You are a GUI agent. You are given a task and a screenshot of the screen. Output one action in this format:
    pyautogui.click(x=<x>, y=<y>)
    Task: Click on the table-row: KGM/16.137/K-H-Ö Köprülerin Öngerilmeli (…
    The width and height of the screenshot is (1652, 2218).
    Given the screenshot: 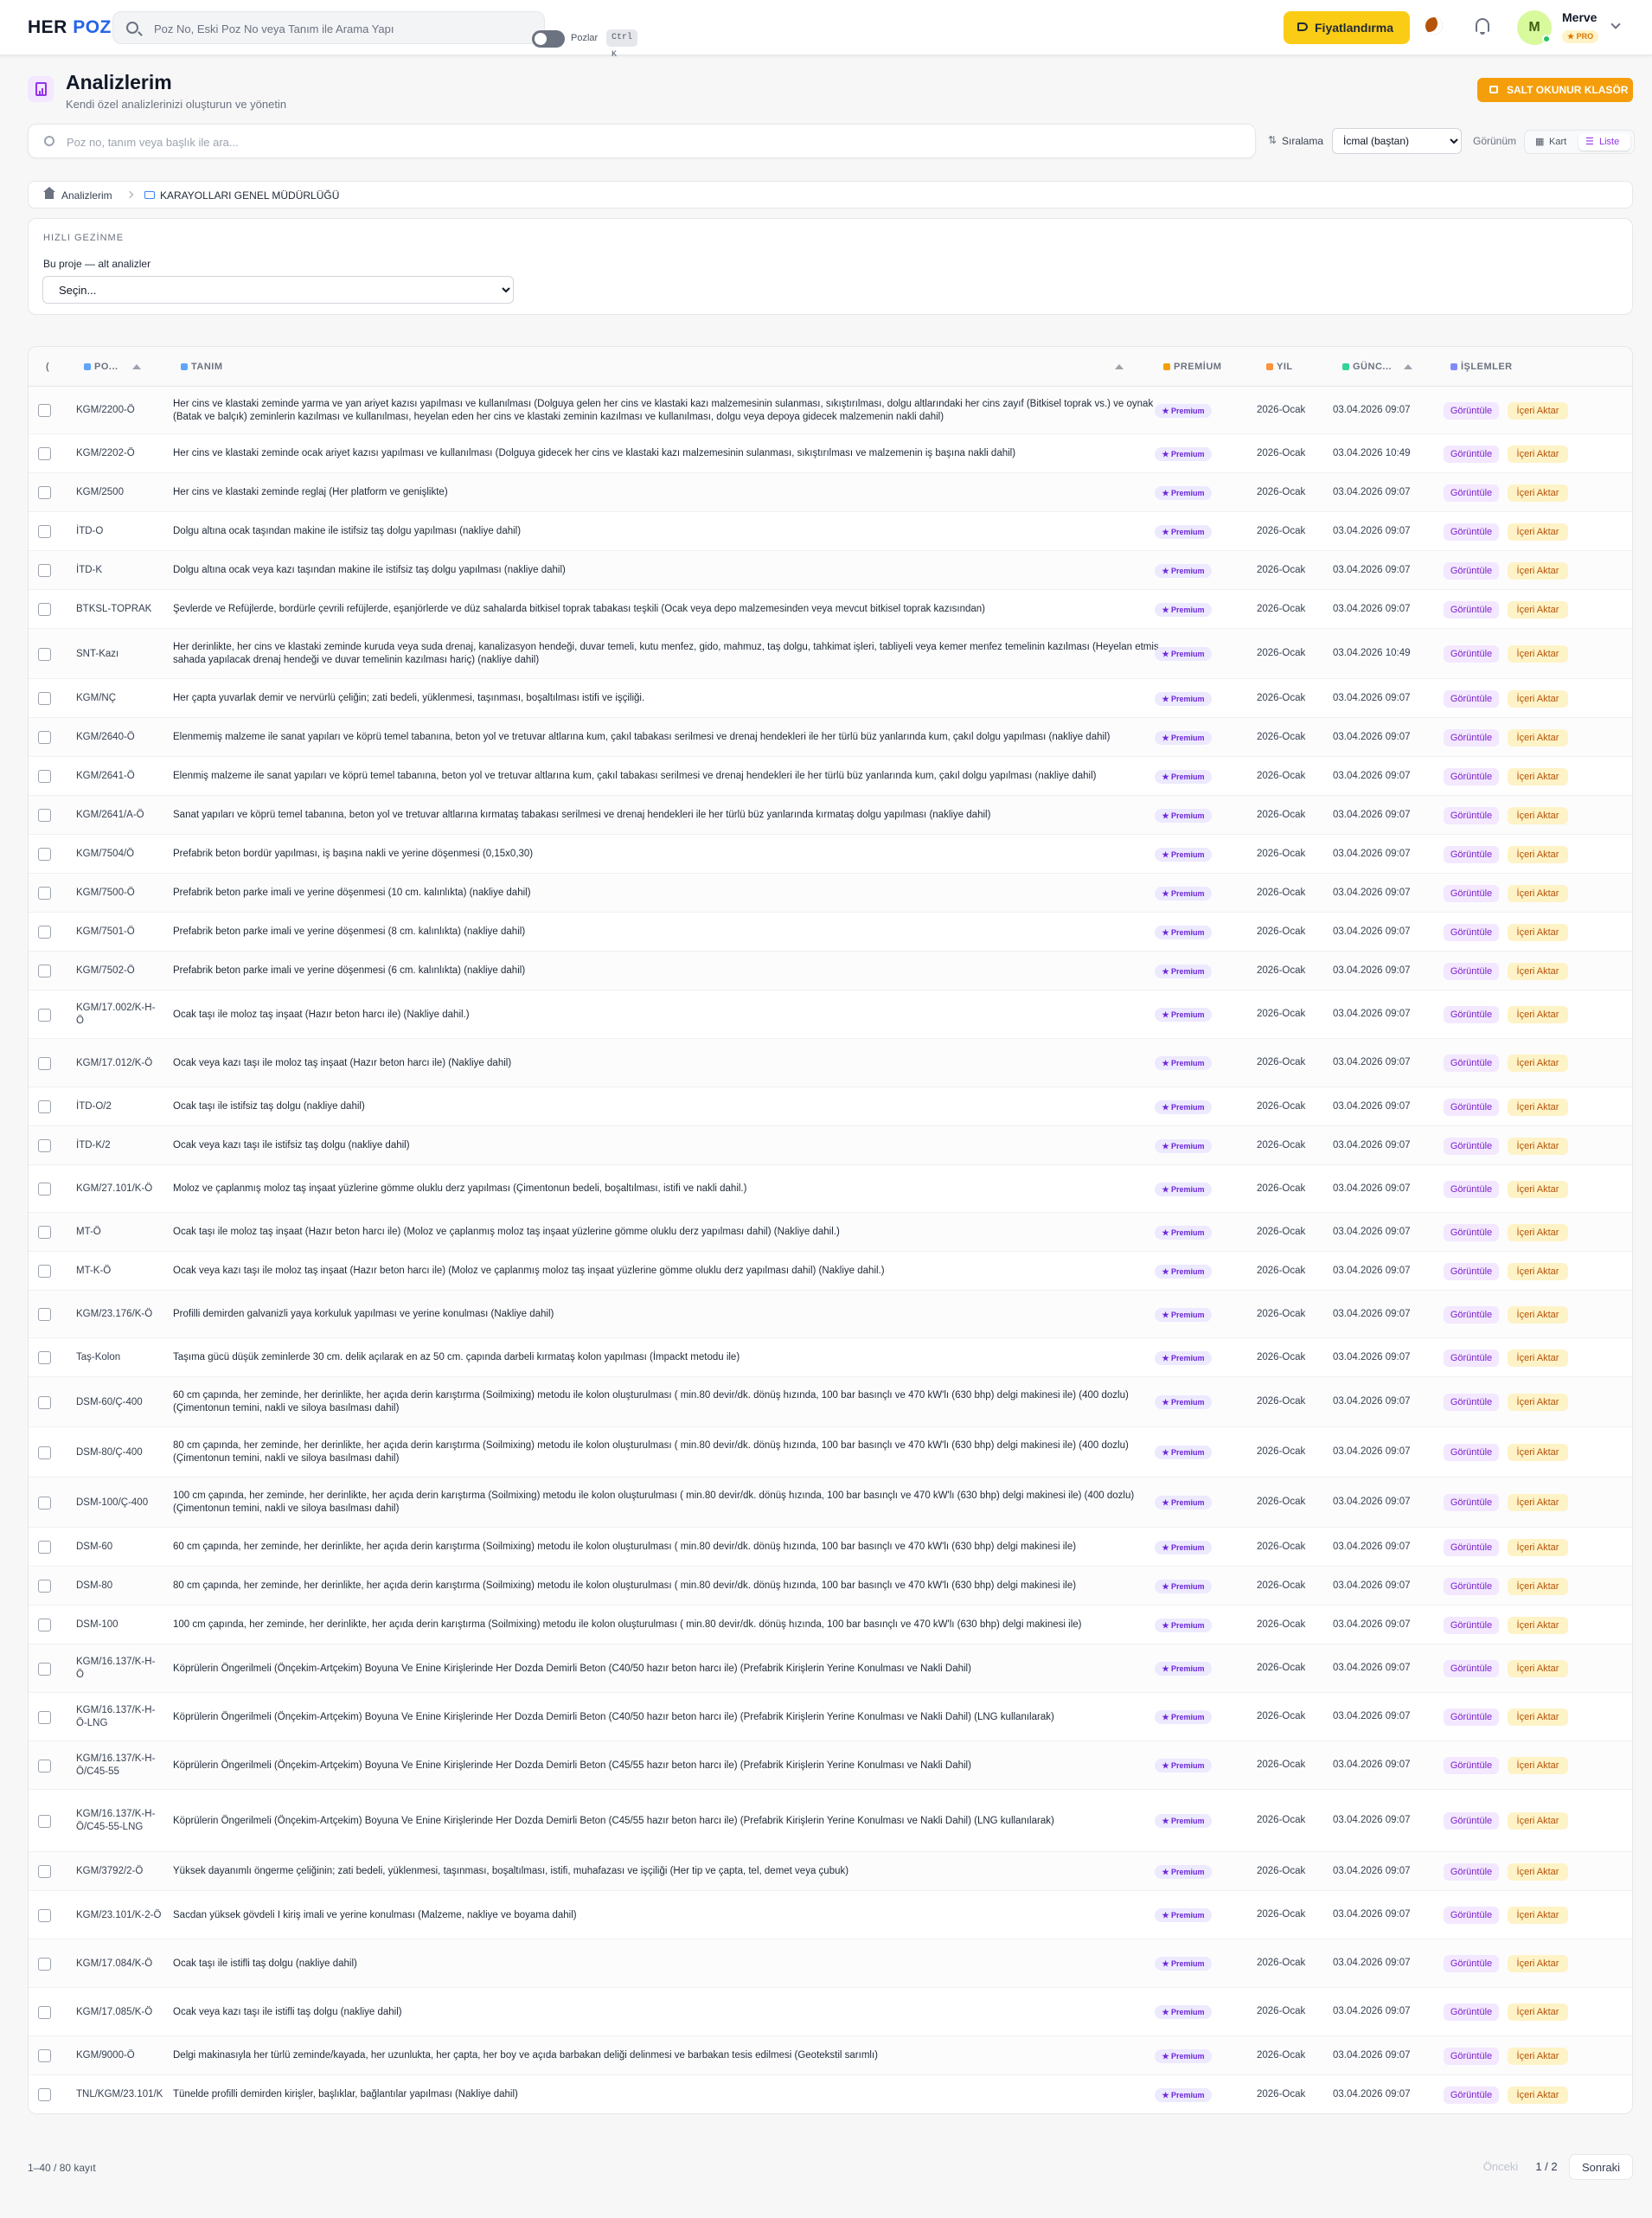 What is the action you would take?
    pyautogui.click(x=830, y=1668)
    